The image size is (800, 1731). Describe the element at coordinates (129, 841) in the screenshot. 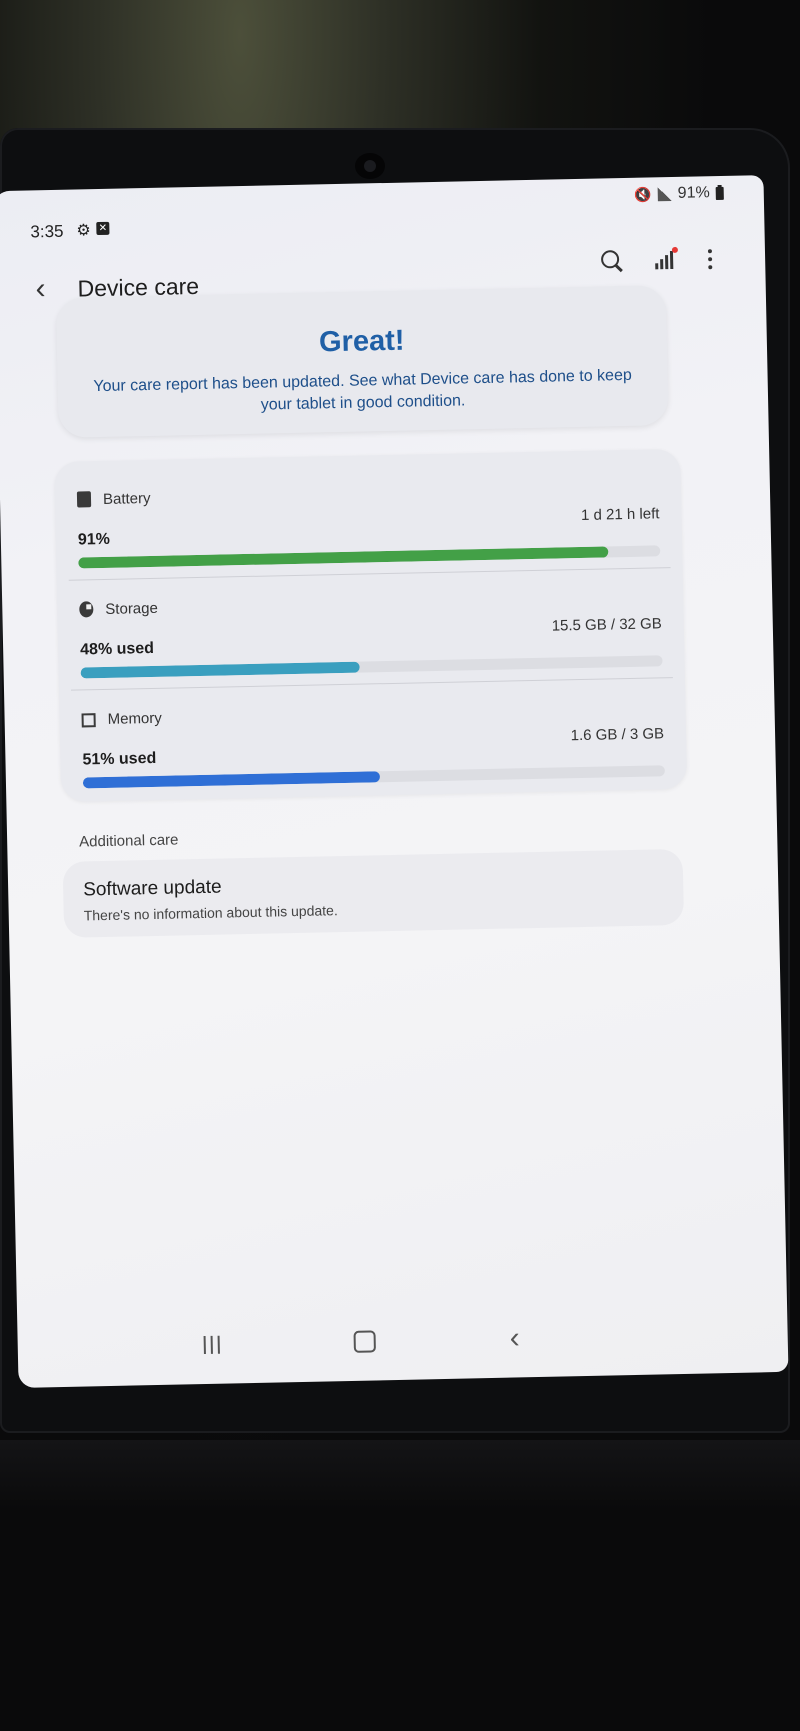

I see `additional-care-heading: Additional care` at that location.